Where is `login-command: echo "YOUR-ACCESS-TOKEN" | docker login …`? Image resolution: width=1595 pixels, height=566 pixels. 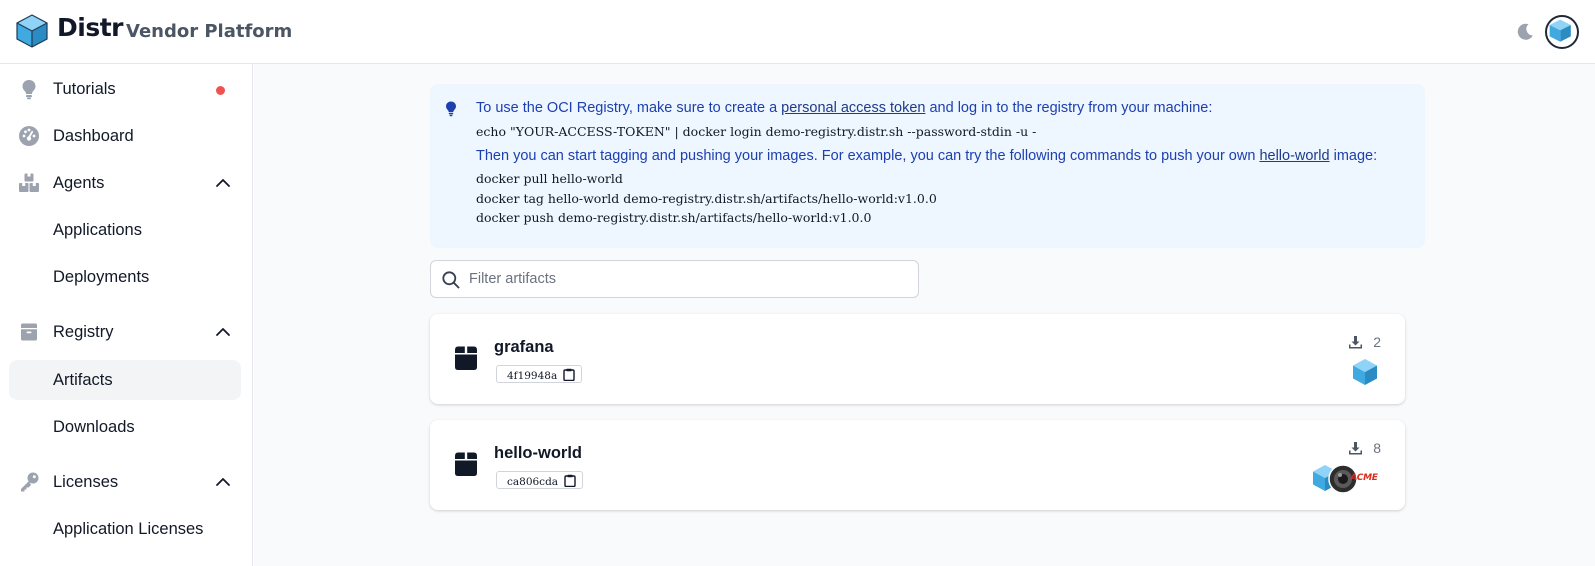
login-command: echo "YOUR-ACCESS-TOKEN" | docker login … is located at coordinates (756, 131).